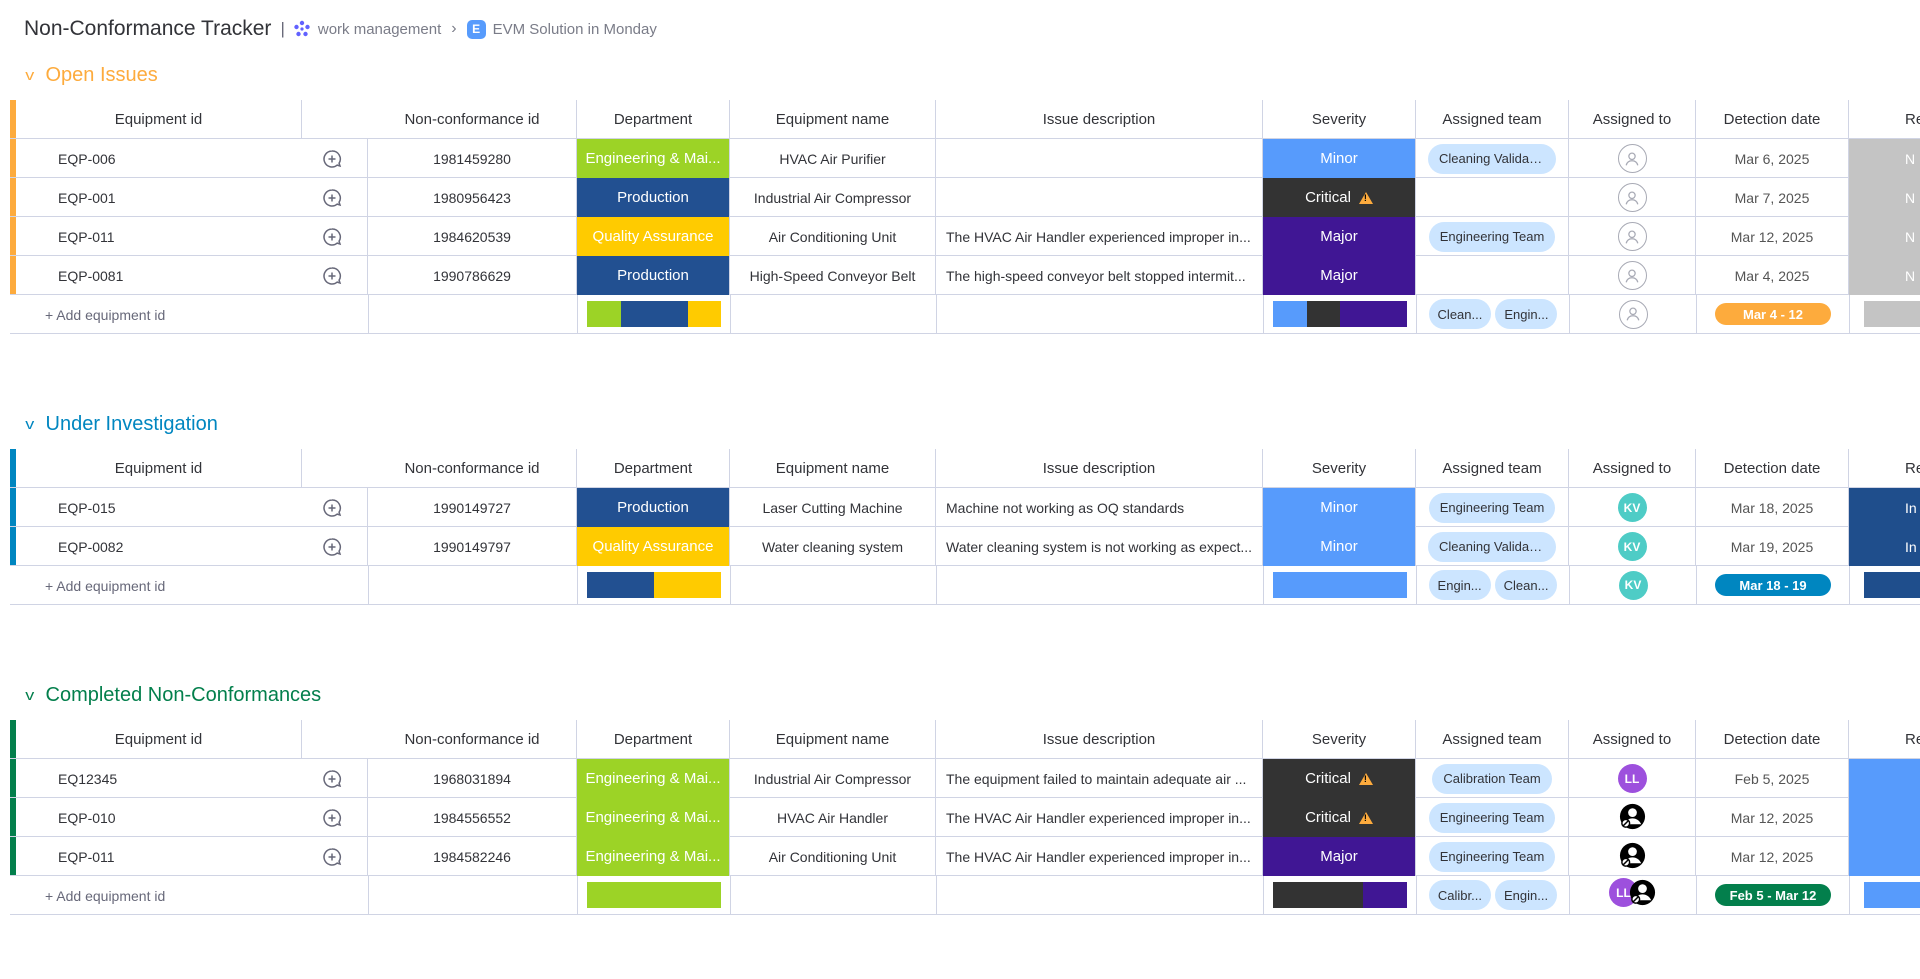 This screenshot has height=979, width=1920. I want to click on group-title: v Under Investigation, so click(121, 424).